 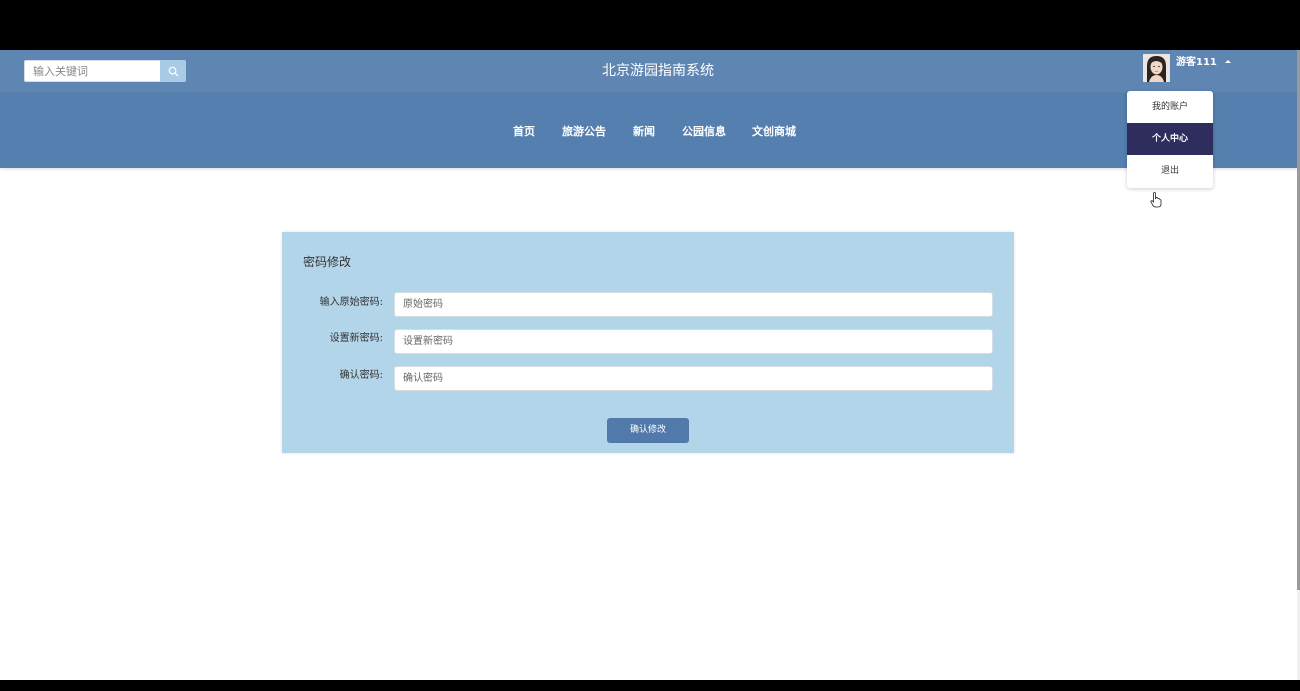 What do you see at coordinates (693, 304) in the screenshot?
I see `old-password-input` at bounding box center [693, 304].